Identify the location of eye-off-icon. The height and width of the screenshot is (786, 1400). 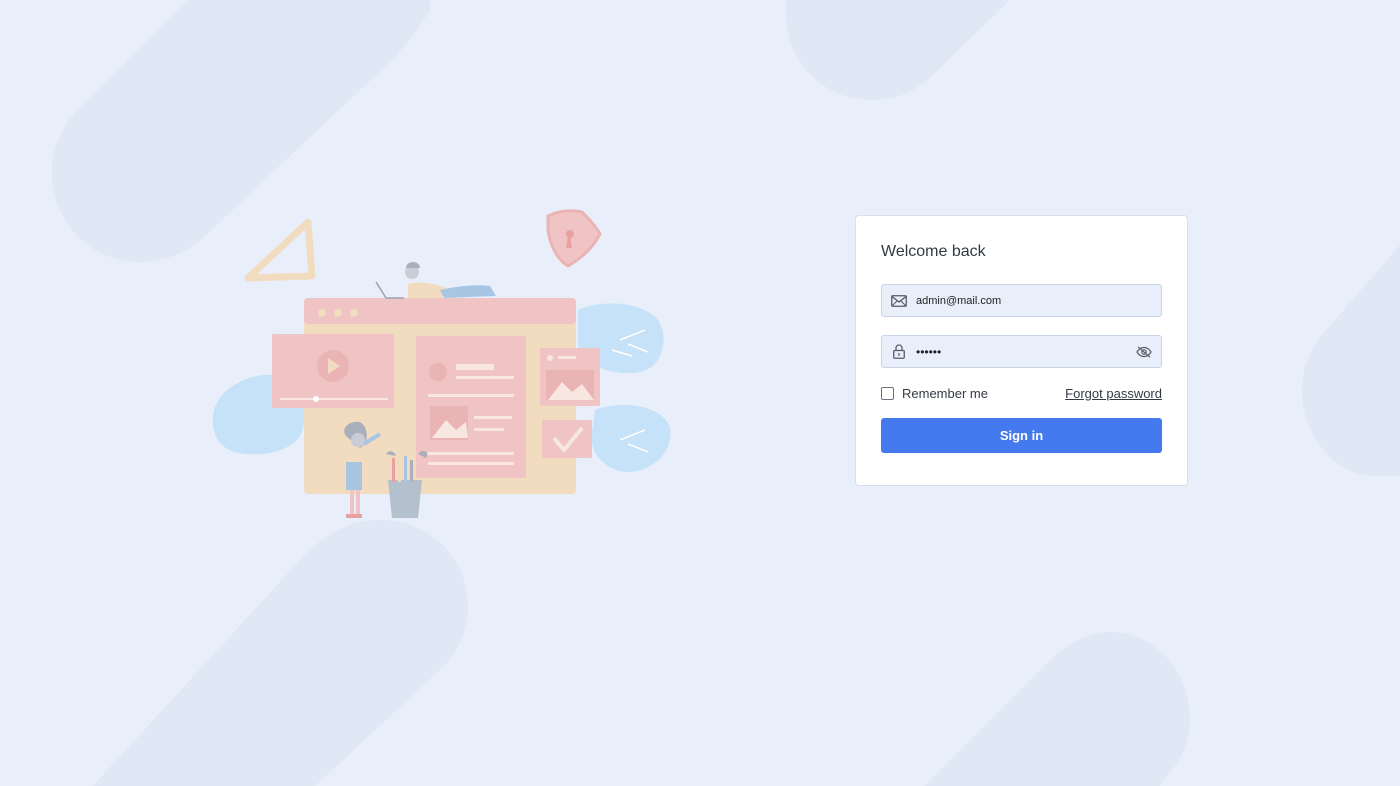
(1144, 351).